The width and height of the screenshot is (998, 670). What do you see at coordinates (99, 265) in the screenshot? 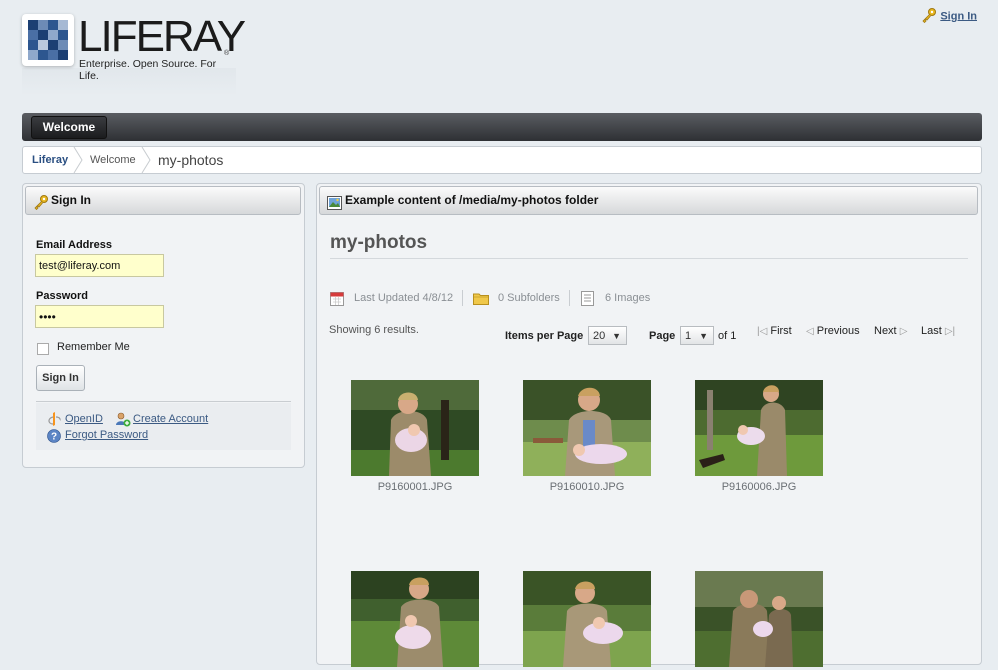
I see `email-field: test@liferay.com` at bounding box center [99, 265].